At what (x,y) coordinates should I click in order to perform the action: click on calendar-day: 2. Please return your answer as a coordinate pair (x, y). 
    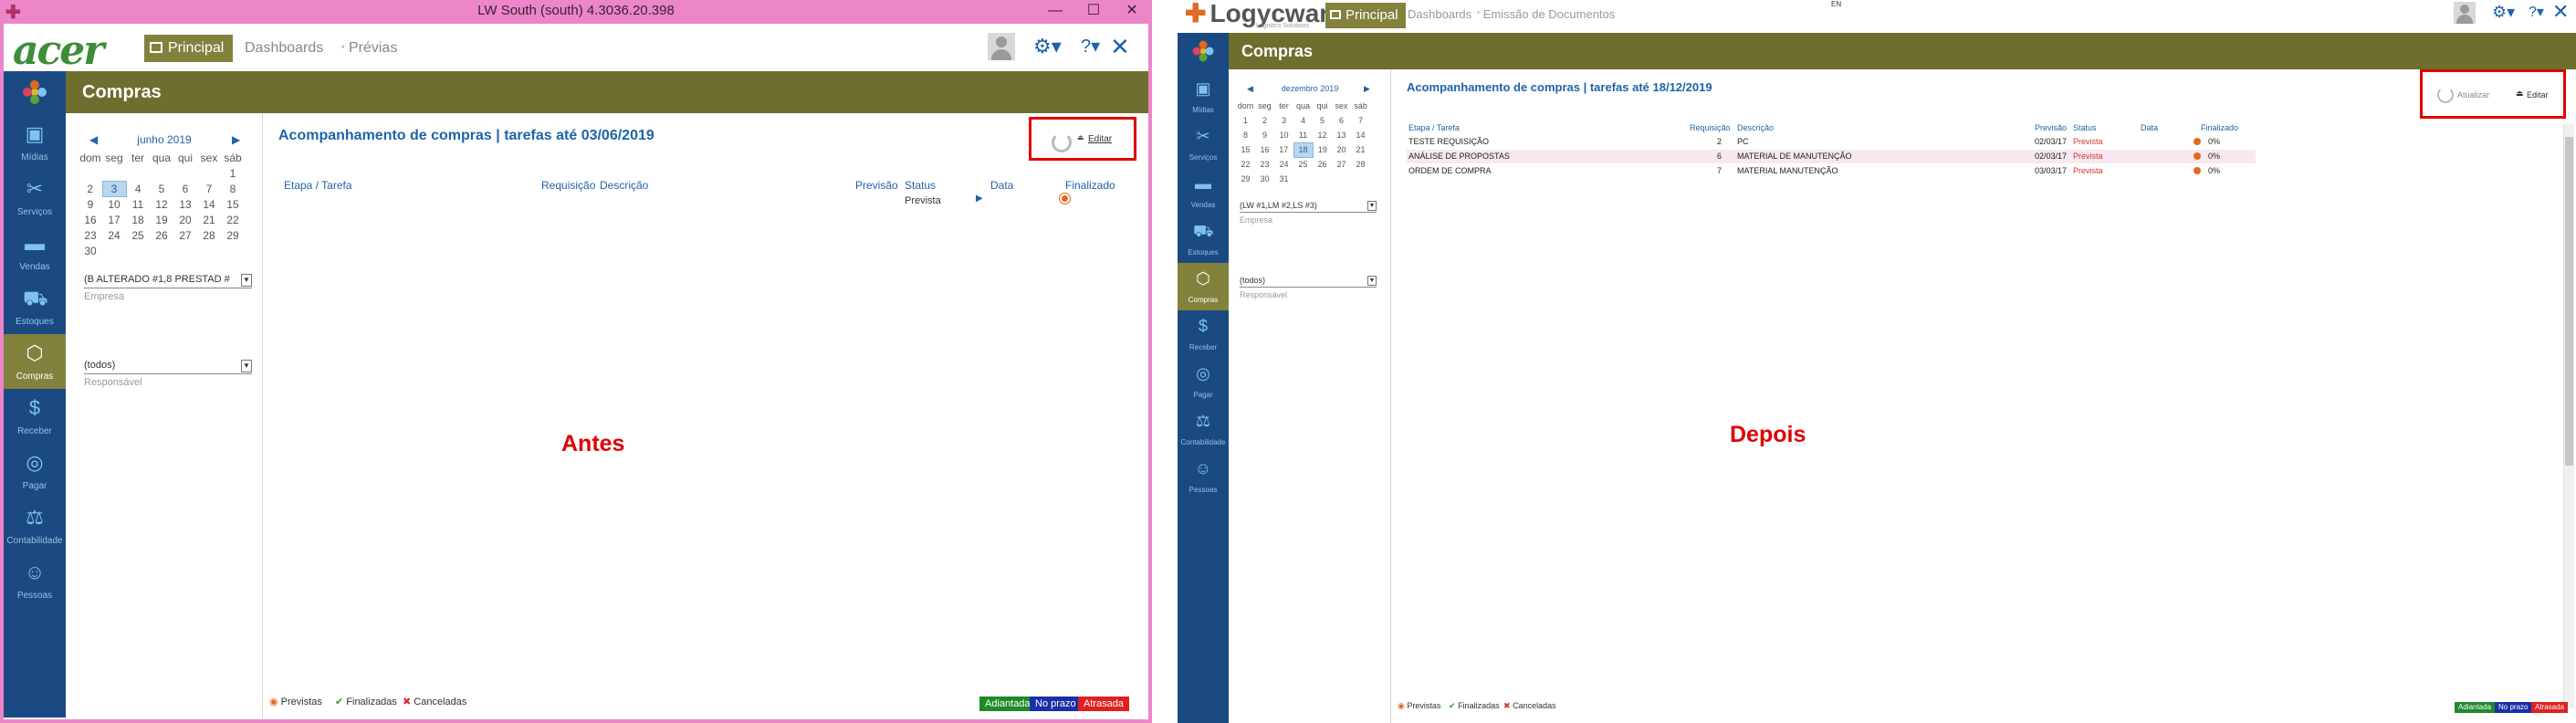
    Looking at the image, I should click on (90, 188).